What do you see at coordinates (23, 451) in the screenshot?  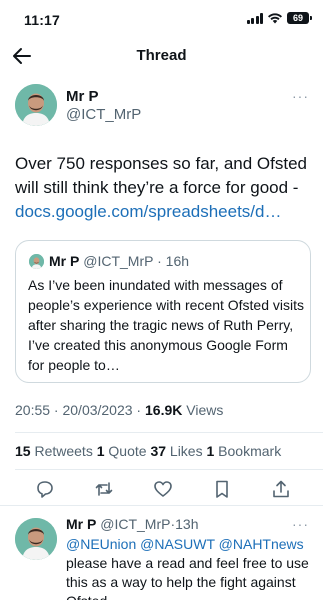 I see `retweets-count: 15` at bounding box center [23, 451].